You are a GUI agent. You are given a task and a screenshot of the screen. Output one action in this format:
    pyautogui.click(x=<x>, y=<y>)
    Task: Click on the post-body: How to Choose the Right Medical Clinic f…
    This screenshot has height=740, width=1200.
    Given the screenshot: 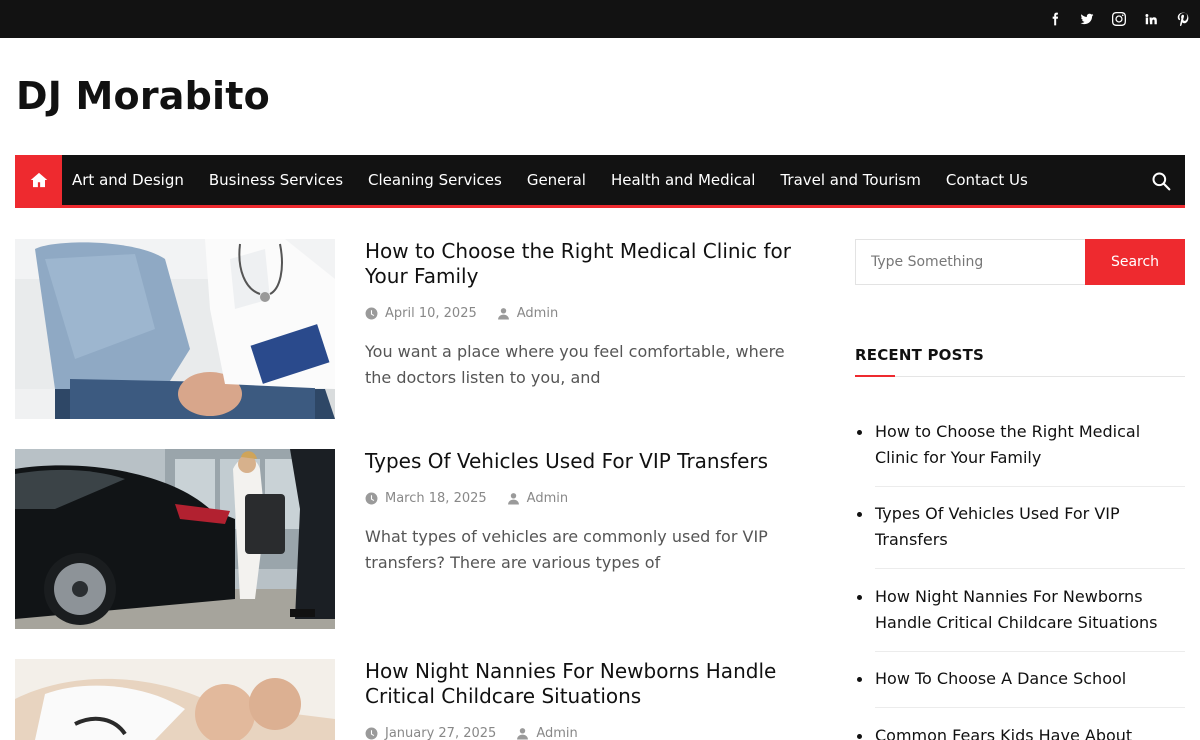 What is the action you would take?
    pyautogui.click(x=590, y=315)
    